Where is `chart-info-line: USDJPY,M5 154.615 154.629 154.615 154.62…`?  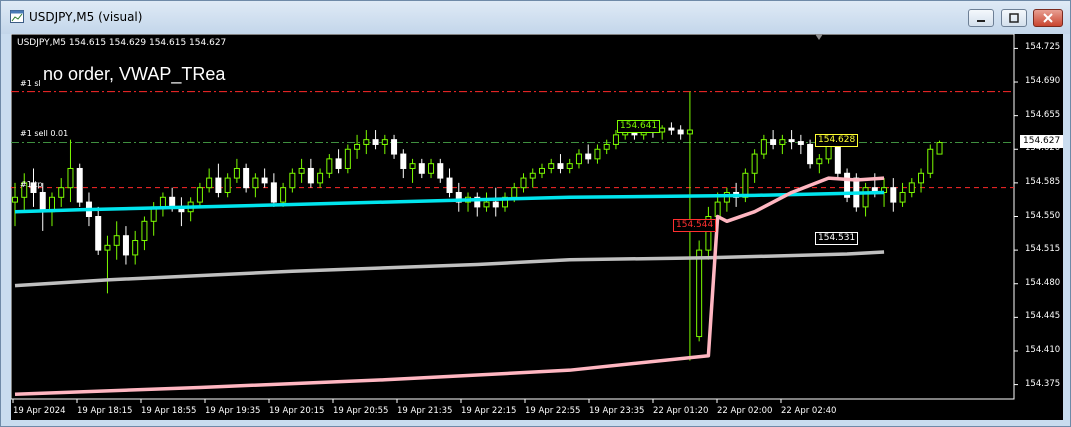 chart-info-line: USDJPY,M5 154.615 154.629 154.615 154.62… is located at coordinates (122, 43).